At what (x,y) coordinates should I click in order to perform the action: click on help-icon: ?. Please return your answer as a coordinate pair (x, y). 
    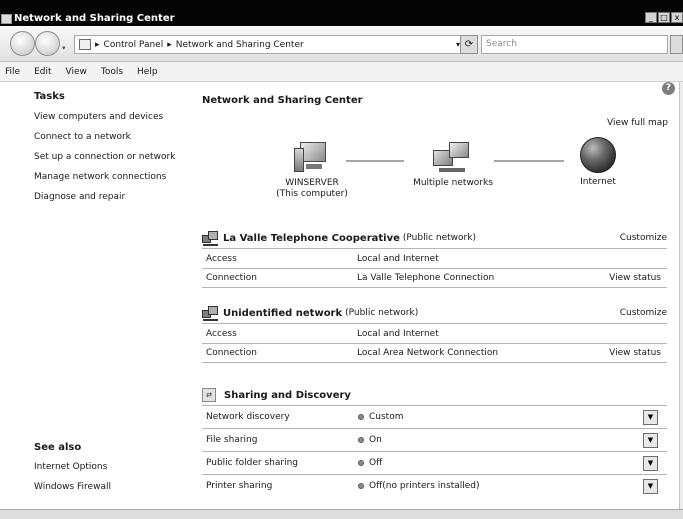
    Looking at the image, I should click on (668, 88).